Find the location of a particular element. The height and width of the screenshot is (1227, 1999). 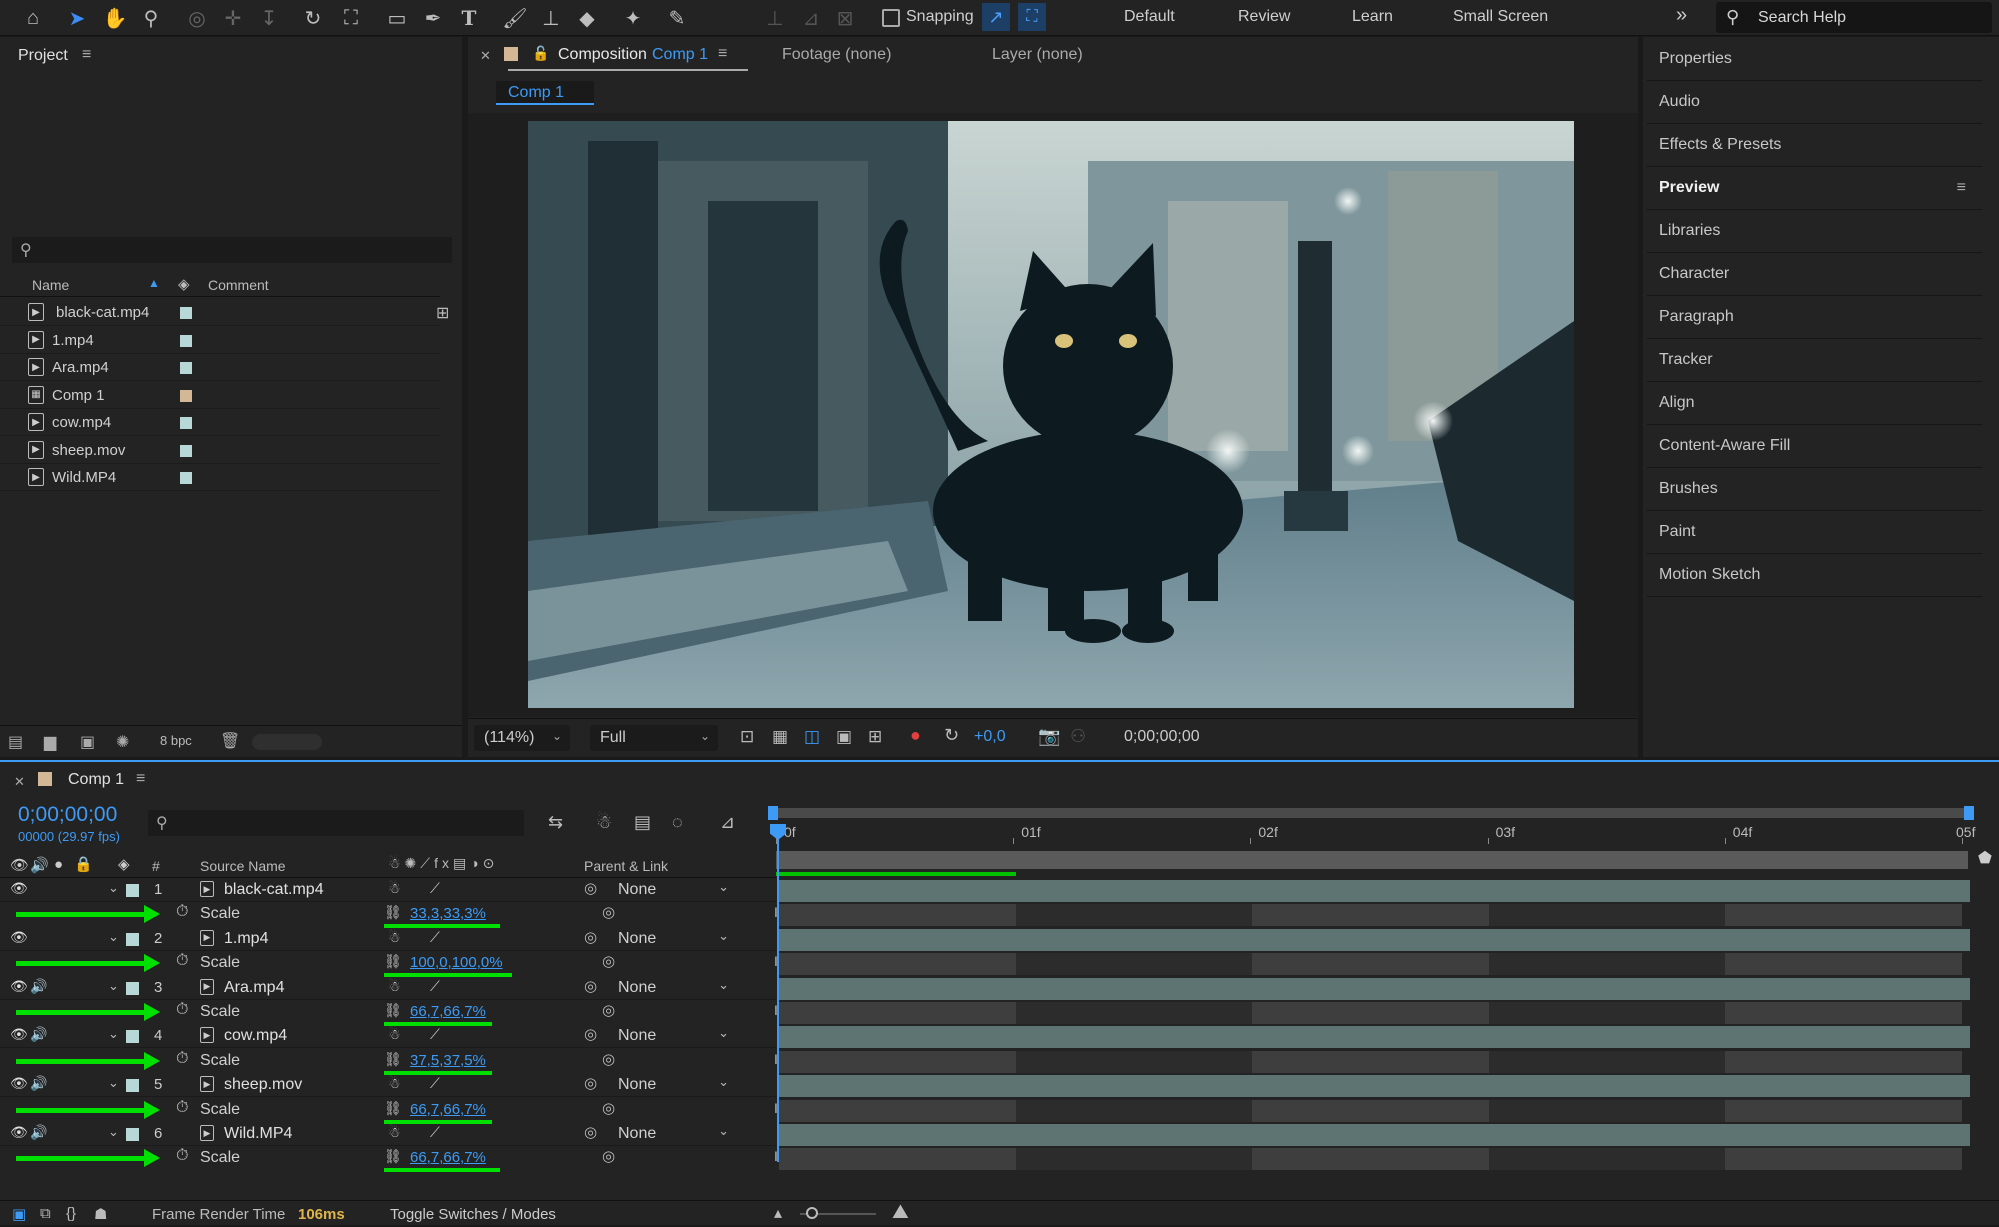

reset-exposure-icon: ↻ is located at coordinates (951, 735).